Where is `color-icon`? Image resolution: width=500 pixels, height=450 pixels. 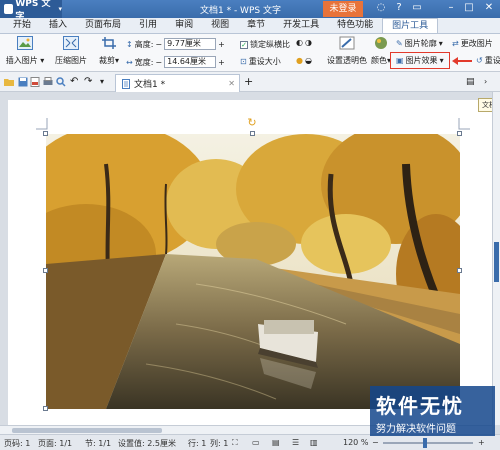
color-icon is located at coordinates (381, 43).